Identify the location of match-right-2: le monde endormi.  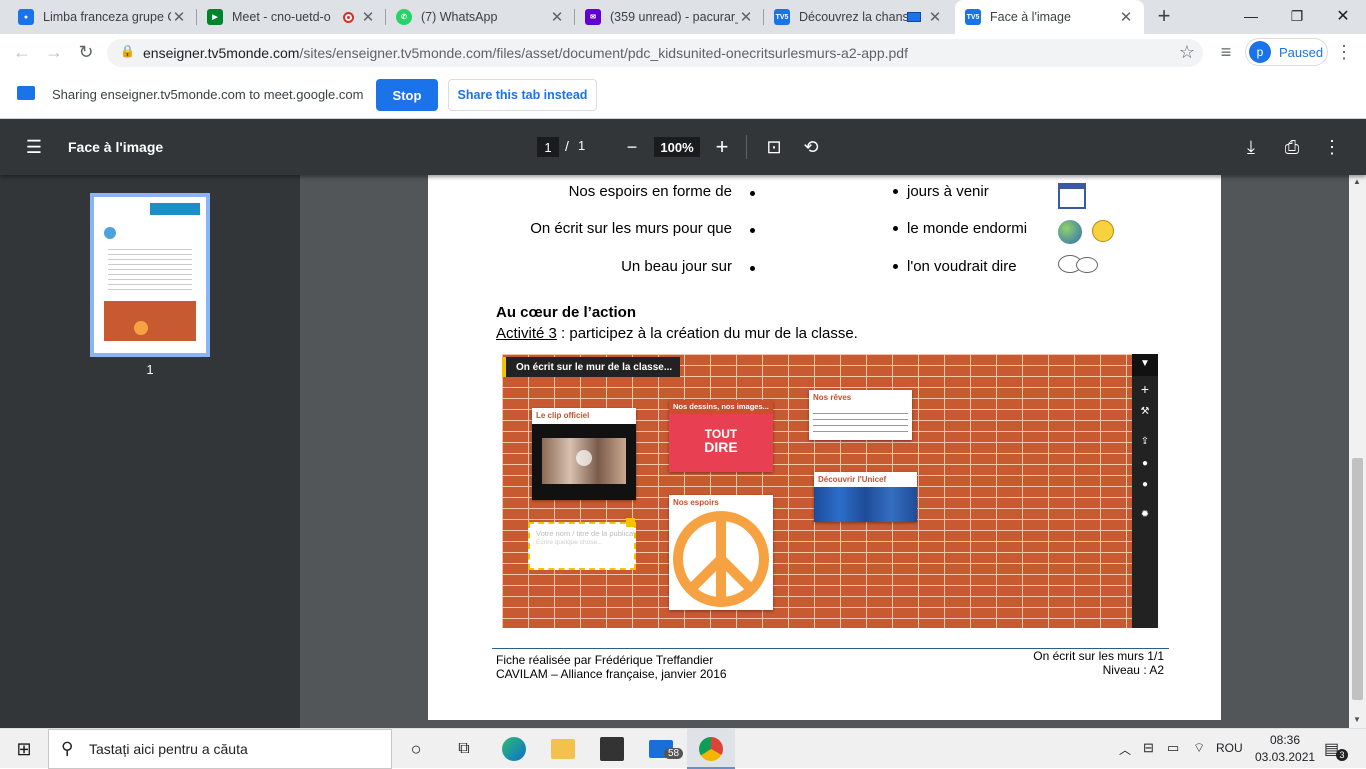
(967, 228).